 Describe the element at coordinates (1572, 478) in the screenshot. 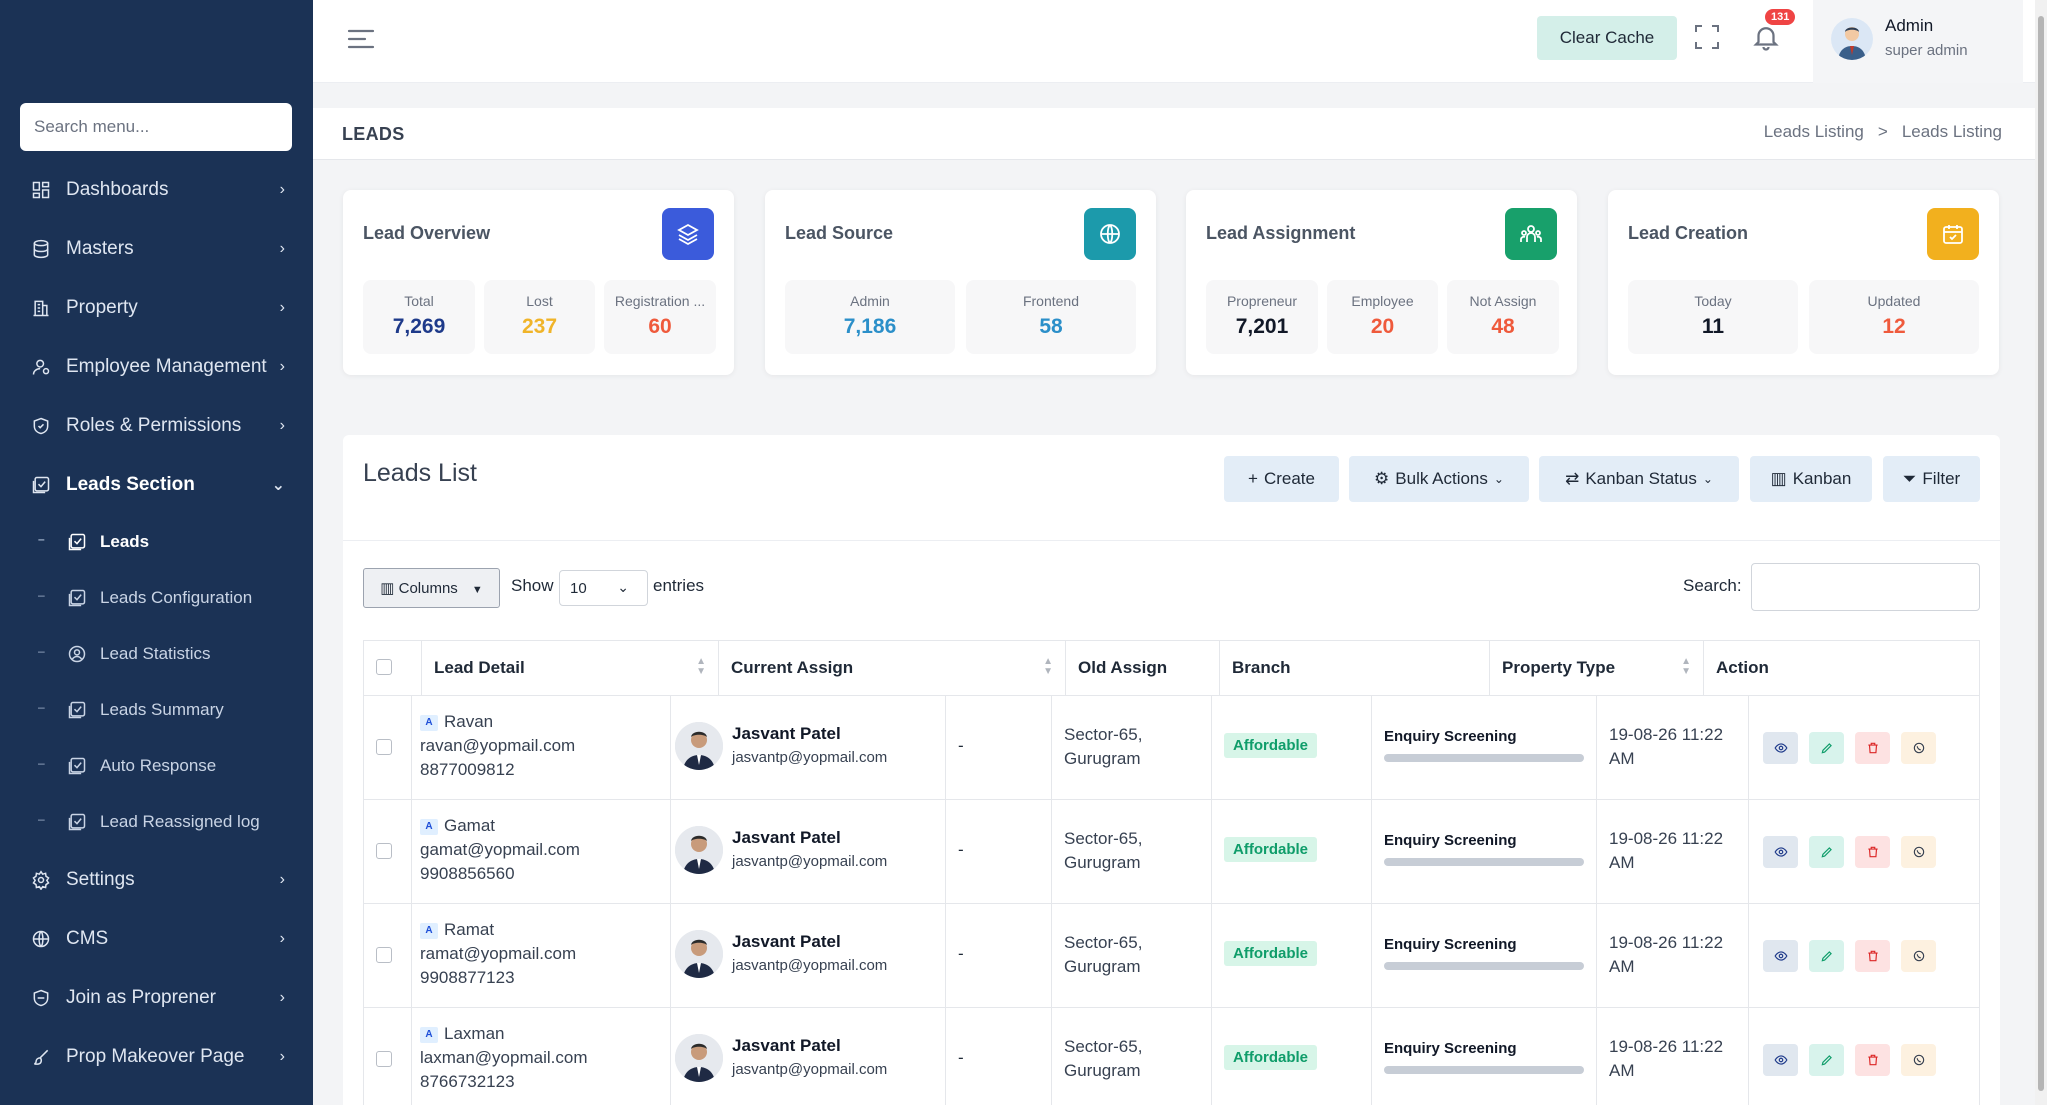

I see `flow-icon: ⇄` at that location.